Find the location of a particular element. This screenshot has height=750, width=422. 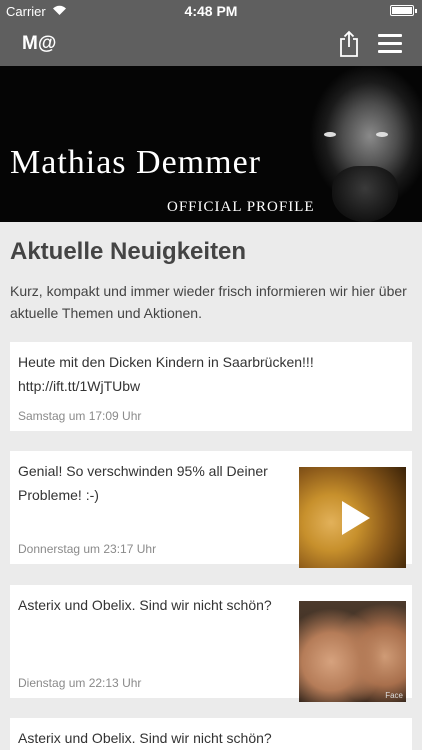

hero-subtitle: OFFICIAL PROFILE is located at coordinates (241, 207).